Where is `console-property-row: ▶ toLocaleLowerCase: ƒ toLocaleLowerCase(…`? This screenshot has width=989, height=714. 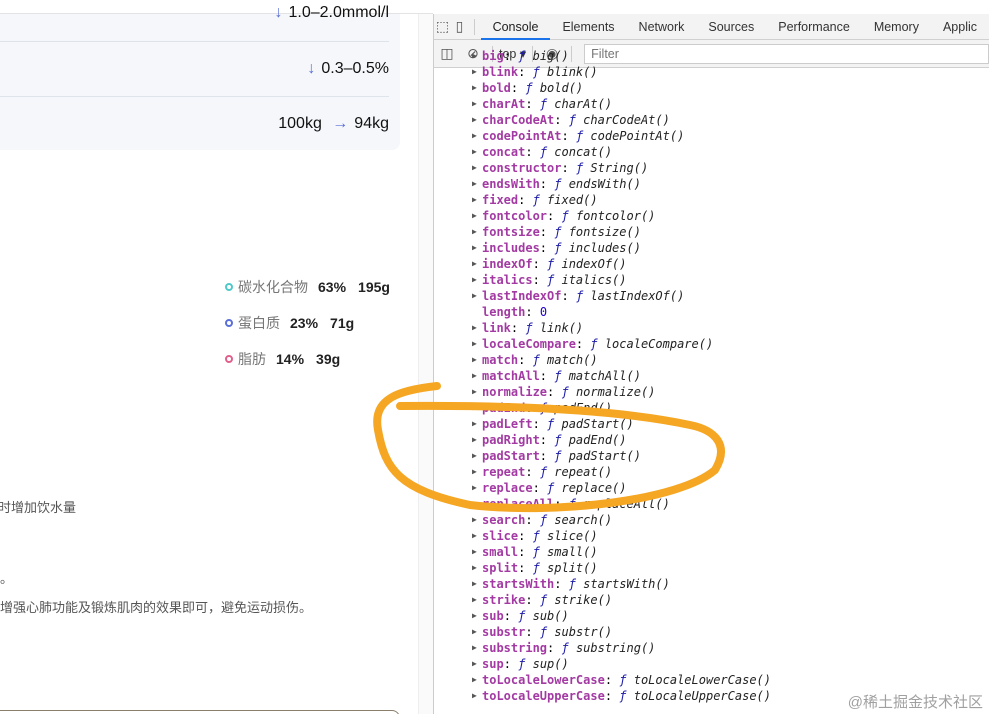
console-property-row: ▶ toLocaleLowerCase: ƒ toLocaleLowerCase(… is located at coordinates (711, 680).